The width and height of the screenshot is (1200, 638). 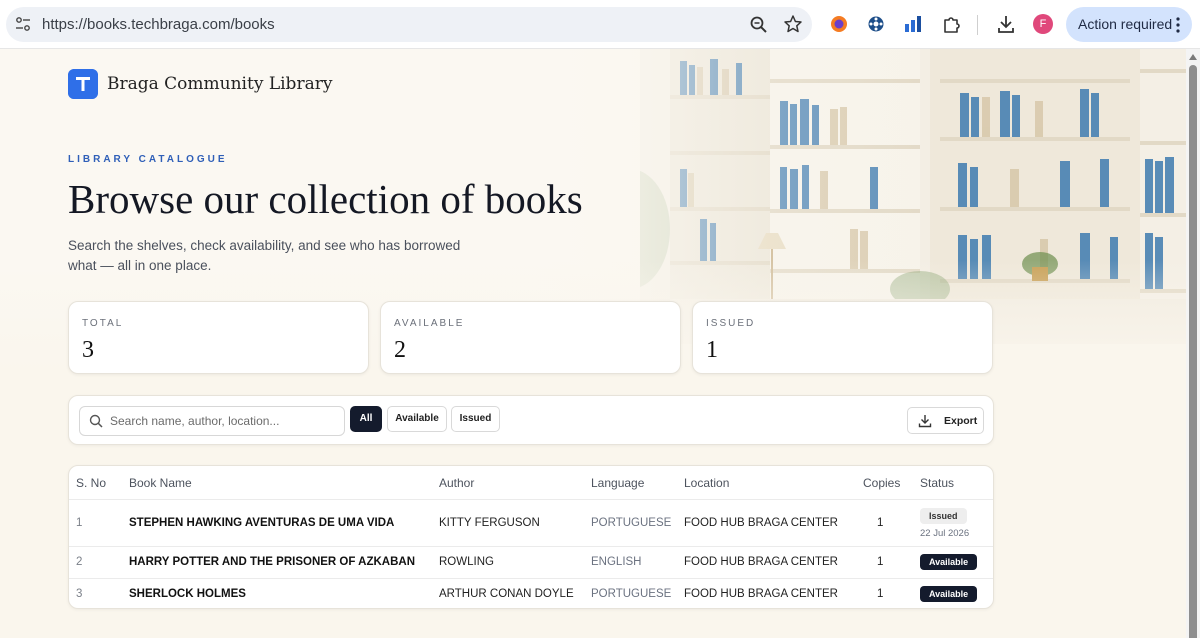 I want to click on address-bar: https://books.techbraga.com/books, so click(x=409, y=24).